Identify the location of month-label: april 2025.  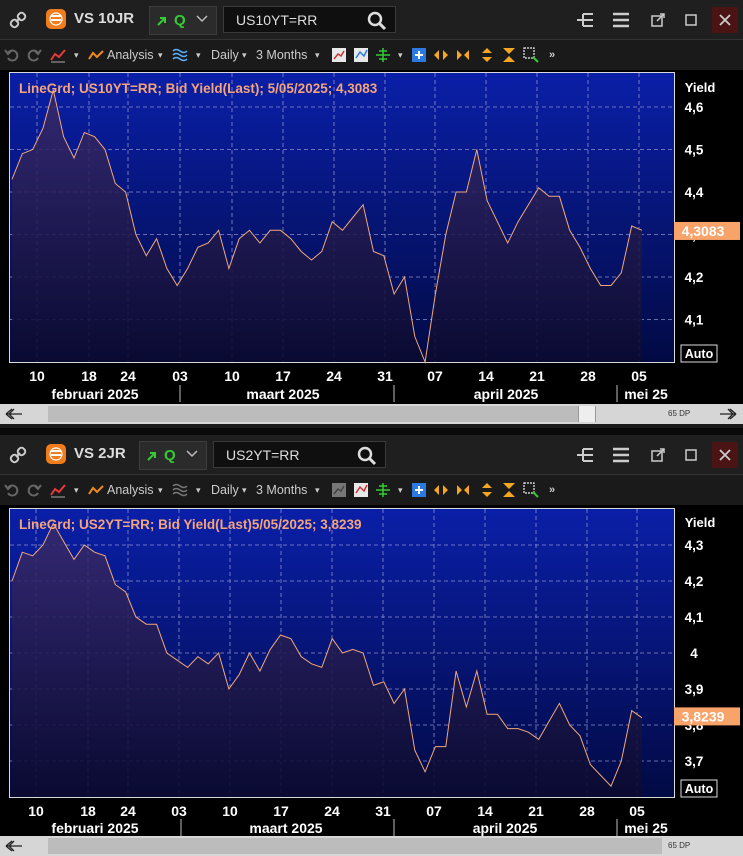
(506, 394).